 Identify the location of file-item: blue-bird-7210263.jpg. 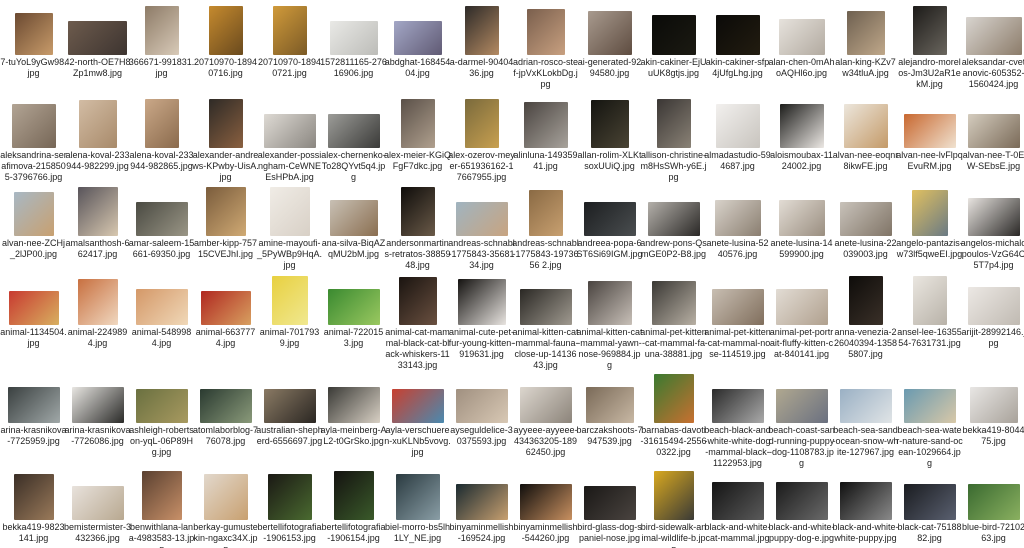
(992, 506).